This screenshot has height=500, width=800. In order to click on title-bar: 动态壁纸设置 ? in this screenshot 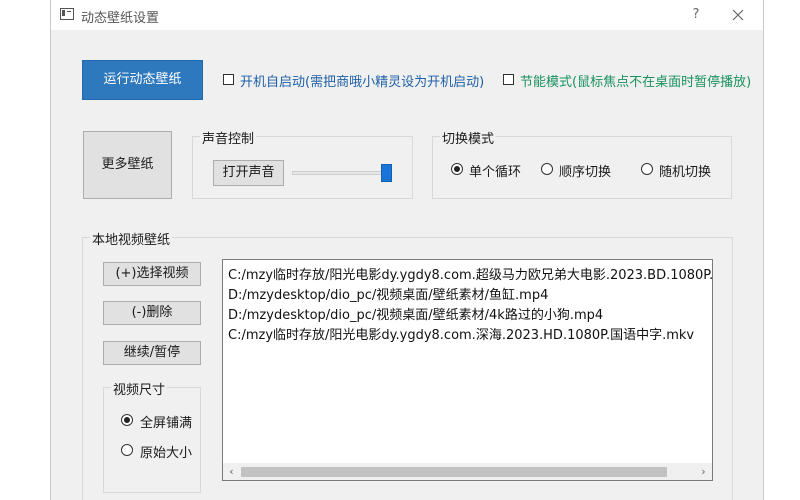, I will do `click(407, 15)`.